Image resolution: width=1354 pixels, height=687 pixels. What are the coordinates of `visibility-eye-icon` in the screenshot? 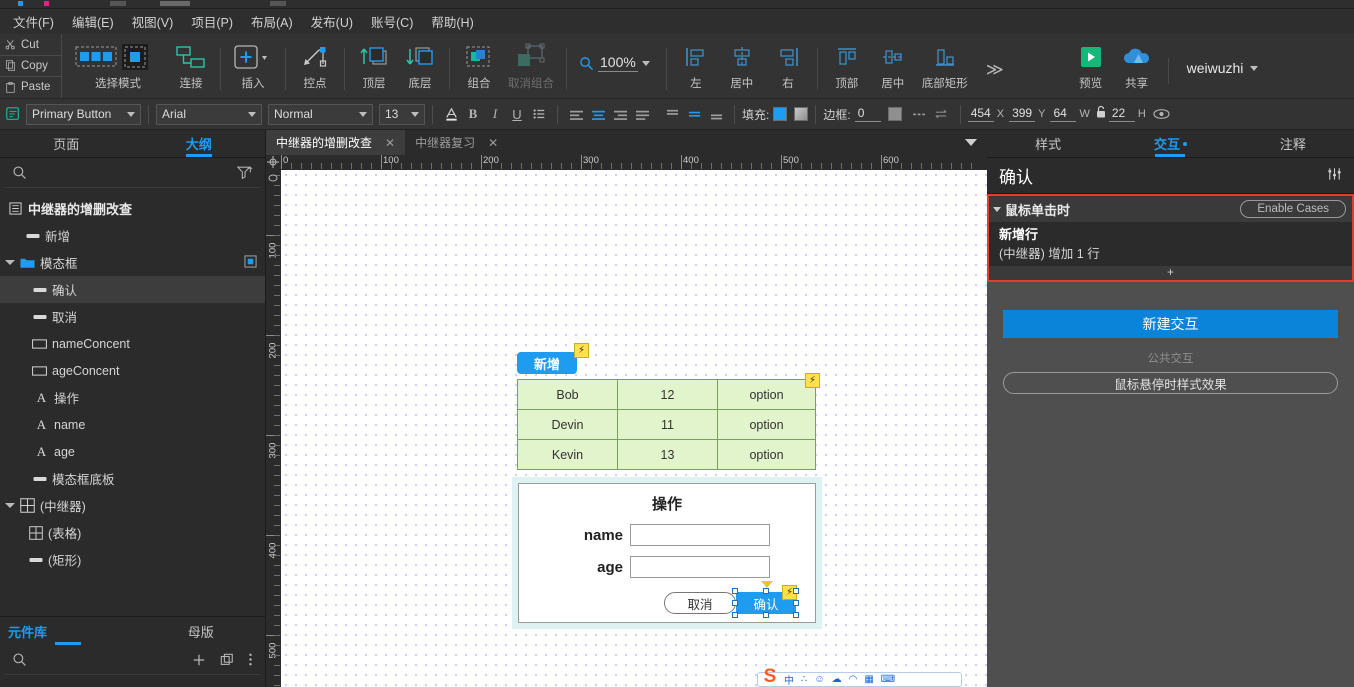 It's located at (1162, 114).